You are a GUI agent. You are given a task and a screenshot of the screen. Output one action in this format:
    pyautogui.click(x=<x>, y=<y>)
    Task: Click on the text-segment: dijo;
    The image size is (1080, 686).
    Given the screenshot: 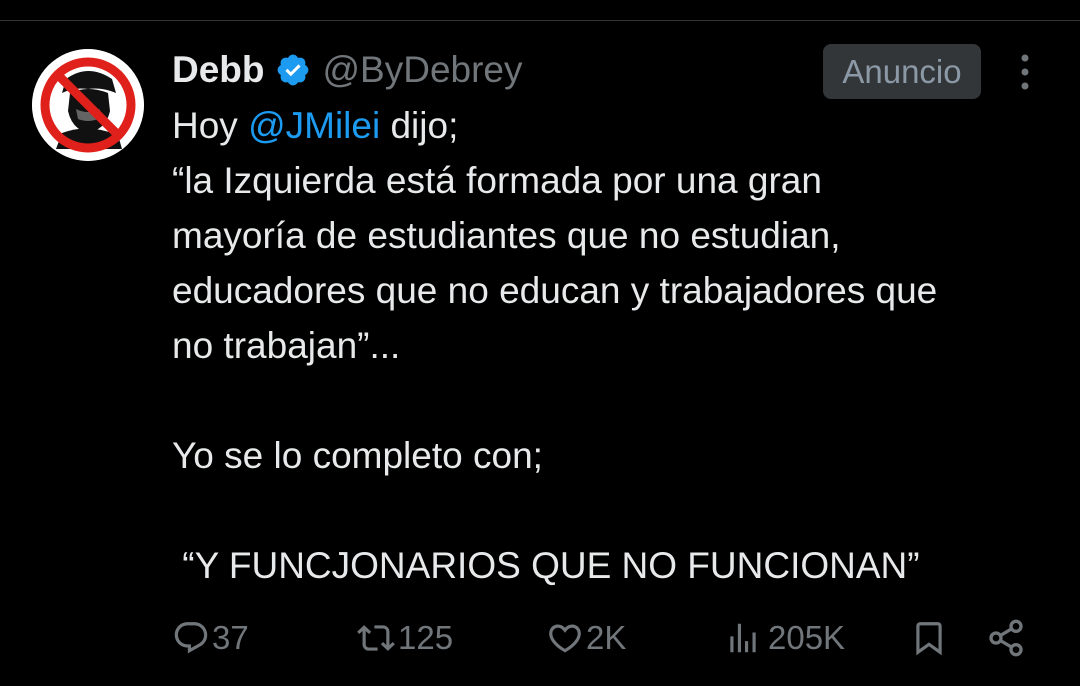 What is the action you would take?
    pyautogui.click(x=419, y=125)
    